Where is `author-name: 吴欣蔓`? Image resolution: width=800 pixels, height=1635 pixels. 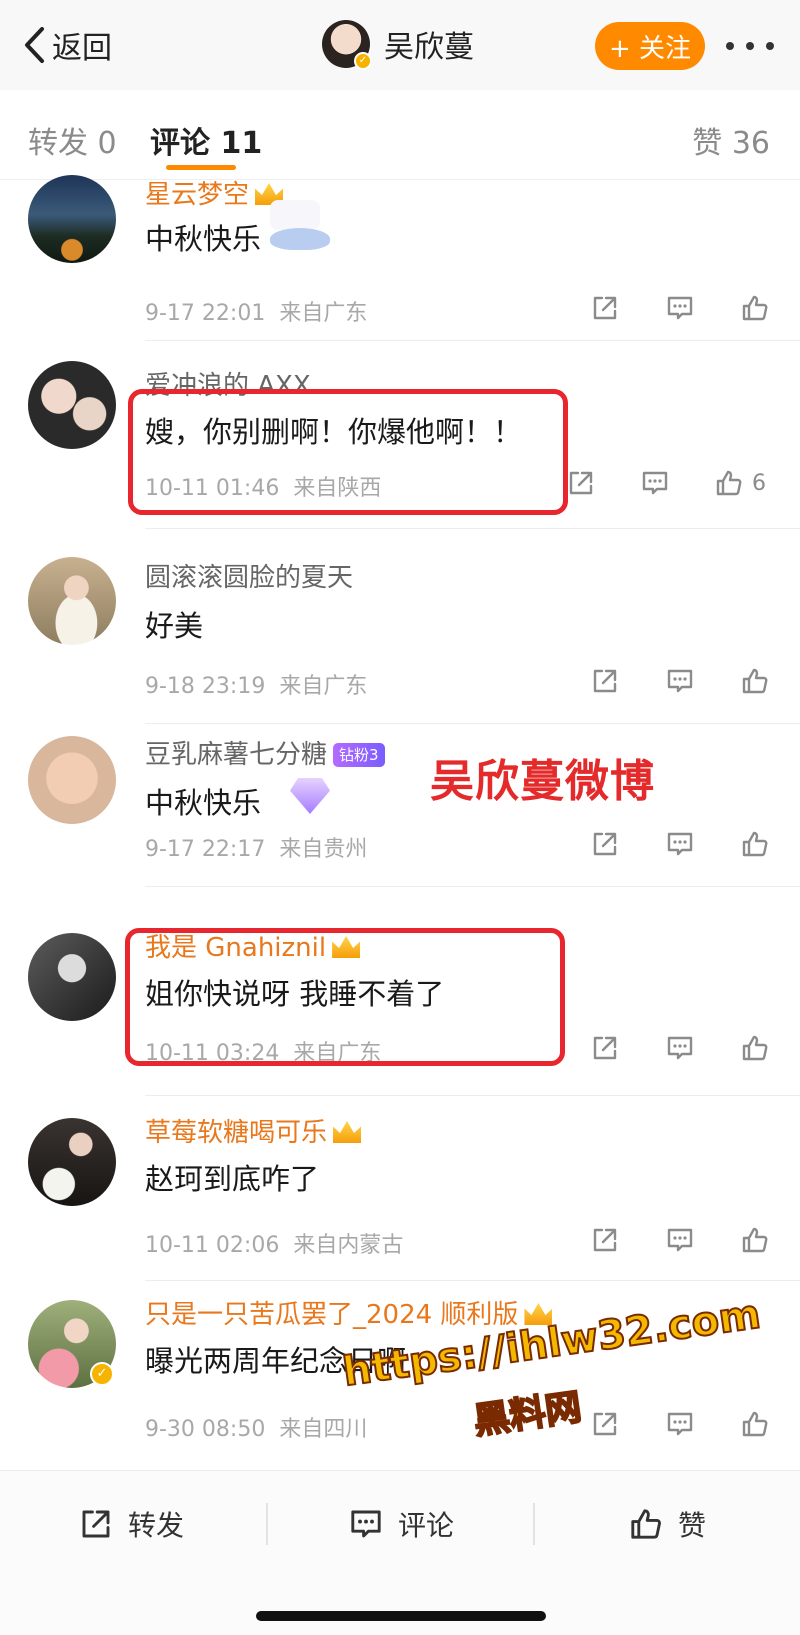
author-name: 吴欣蔓 is located at coordinates (429, 44).